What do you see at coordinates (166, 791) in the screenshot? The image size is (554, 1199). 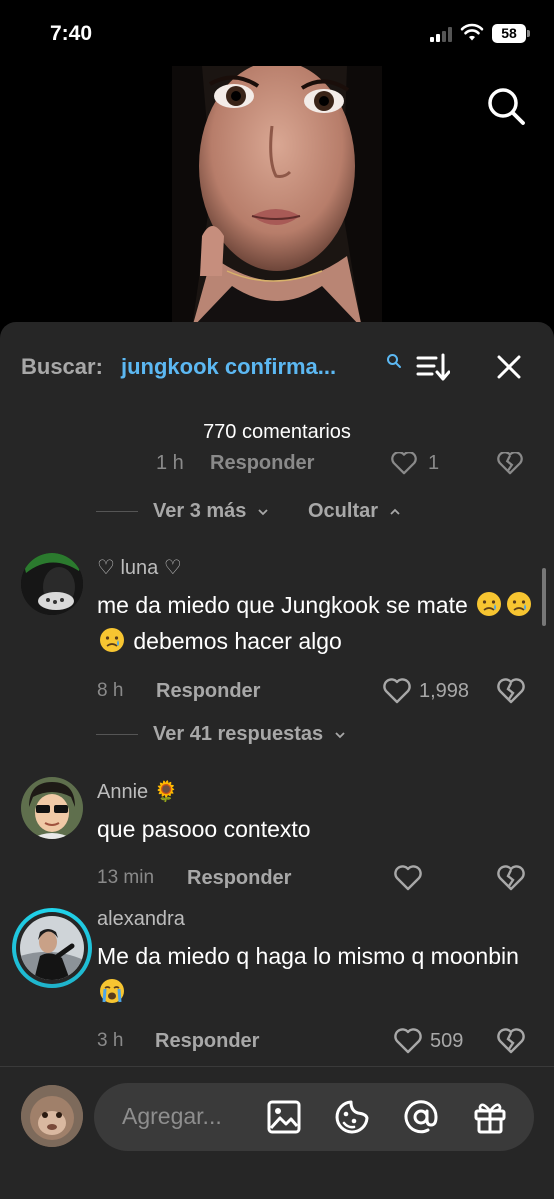 I see `sunflower-emoji: 🌻` at bounding box center [166, 791].